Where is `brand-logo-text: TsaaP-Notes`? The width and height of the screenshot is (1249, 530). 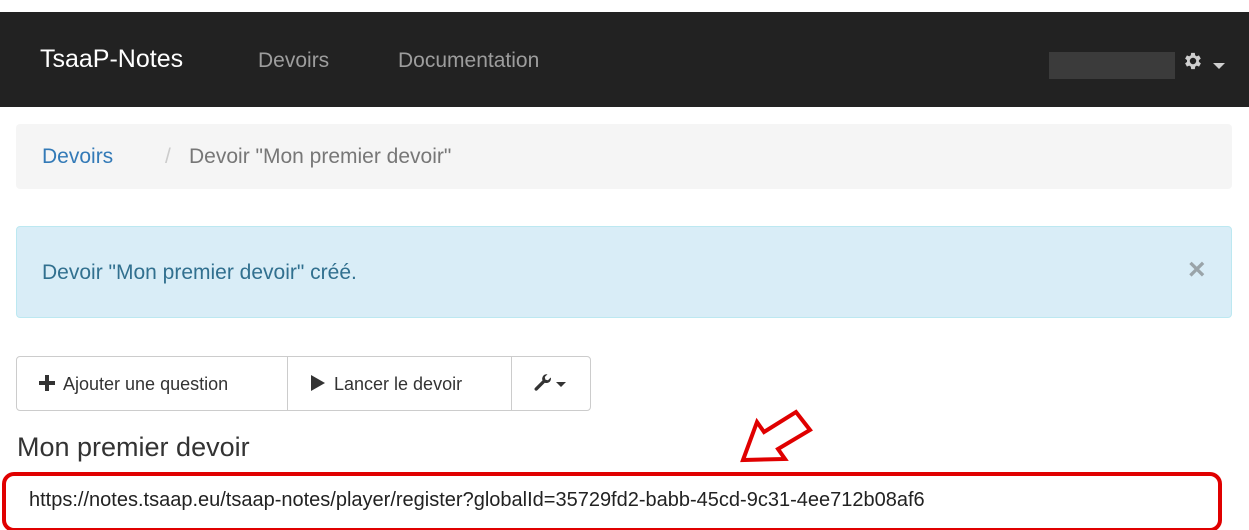
brand-logo-text: TsaaP-Notes is located at coordinates (111, 59).